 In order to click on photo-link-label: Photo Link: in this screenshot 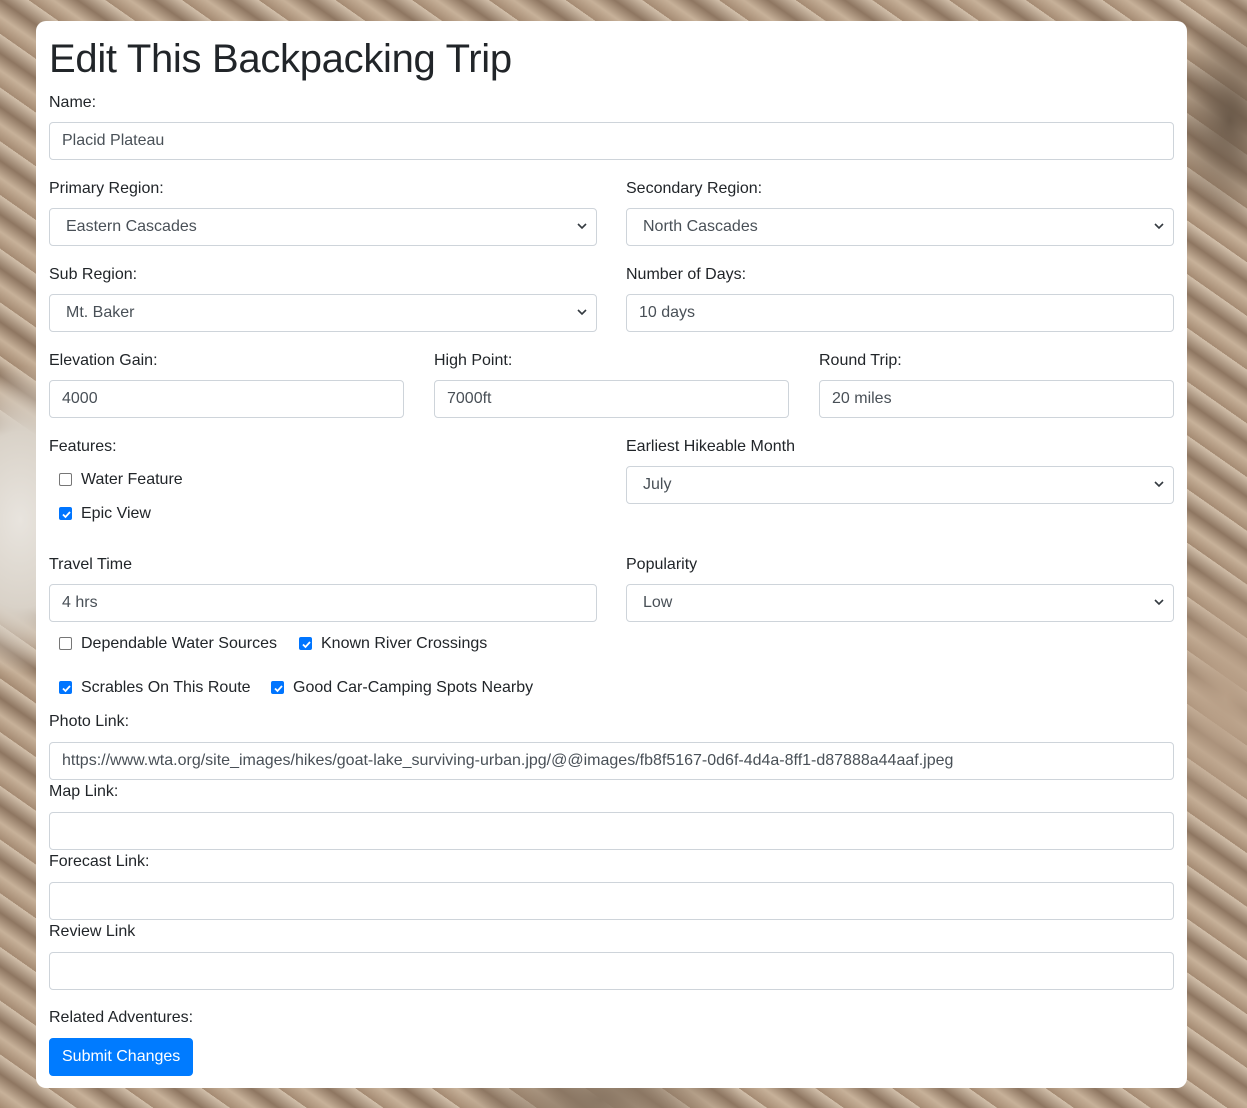, I will do `click(89, 721)`.